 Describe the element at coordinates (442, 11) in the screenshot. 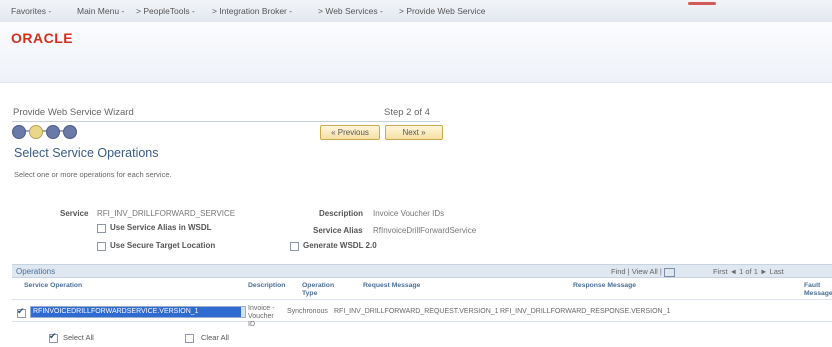

I see `breadcrumb-provide-web-service: > Provide Web Service` at that location.